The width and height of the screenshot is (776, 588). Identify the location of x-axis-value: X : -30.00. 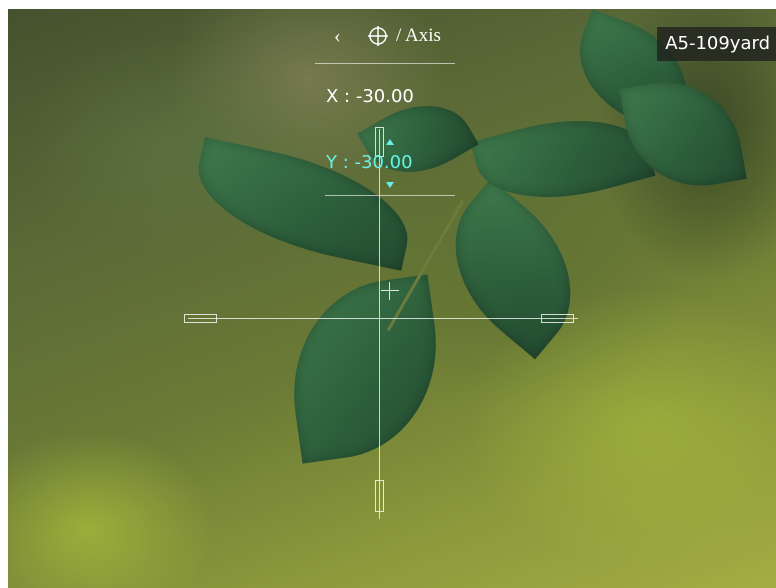
(370, 96).